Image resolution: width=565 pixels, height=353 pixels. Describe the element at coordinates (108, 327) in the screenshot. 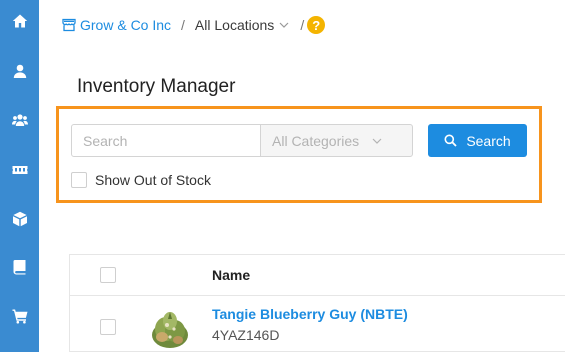

I see `row-select-checkbox` at that location.